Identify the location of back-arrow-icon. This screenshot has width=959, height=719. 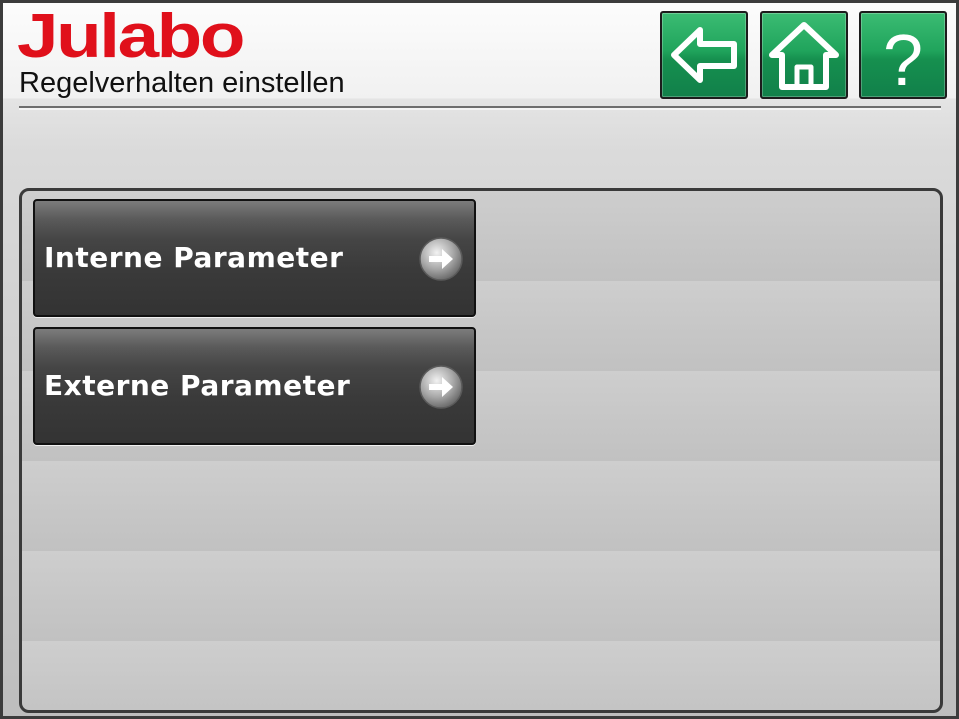
(704, 55).